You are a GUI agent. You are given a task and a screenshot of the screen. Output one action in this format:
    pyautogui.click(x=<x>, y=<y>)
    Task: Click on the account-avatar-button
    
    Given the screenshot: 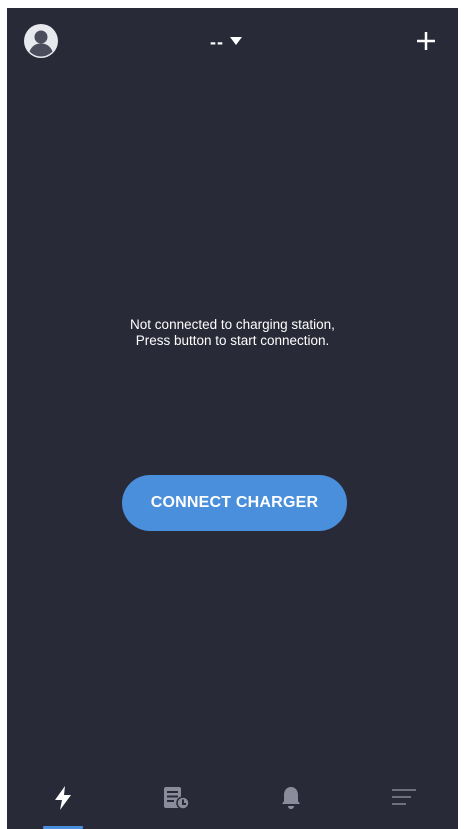 What is the action you would take?
    pyautogui.click(x=41, y=41)
    